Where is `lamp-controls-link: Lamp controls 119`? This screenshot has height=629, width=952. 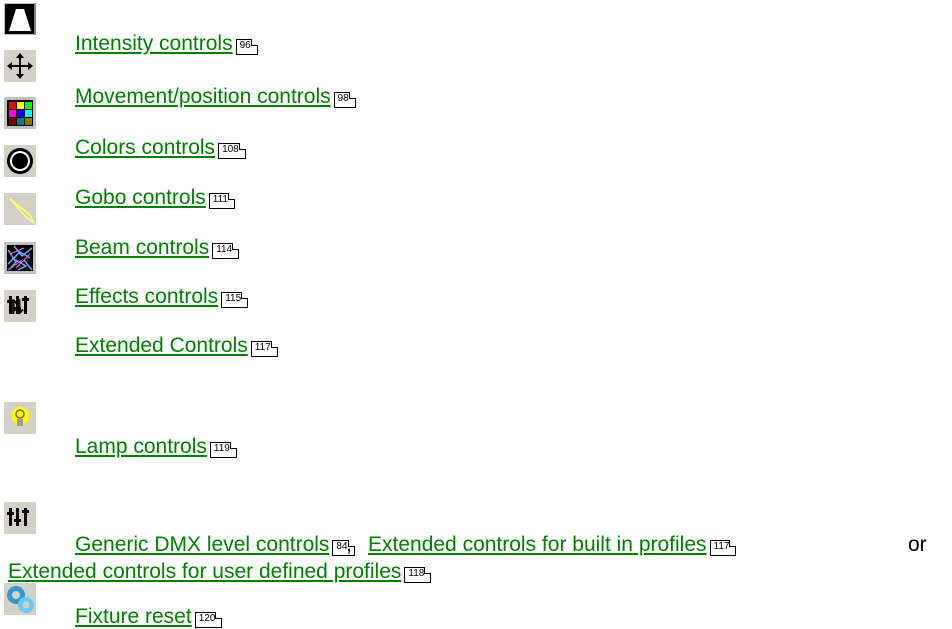 lamp-controls-link: Lamp controls 119 is located at coordinates (156, 447).